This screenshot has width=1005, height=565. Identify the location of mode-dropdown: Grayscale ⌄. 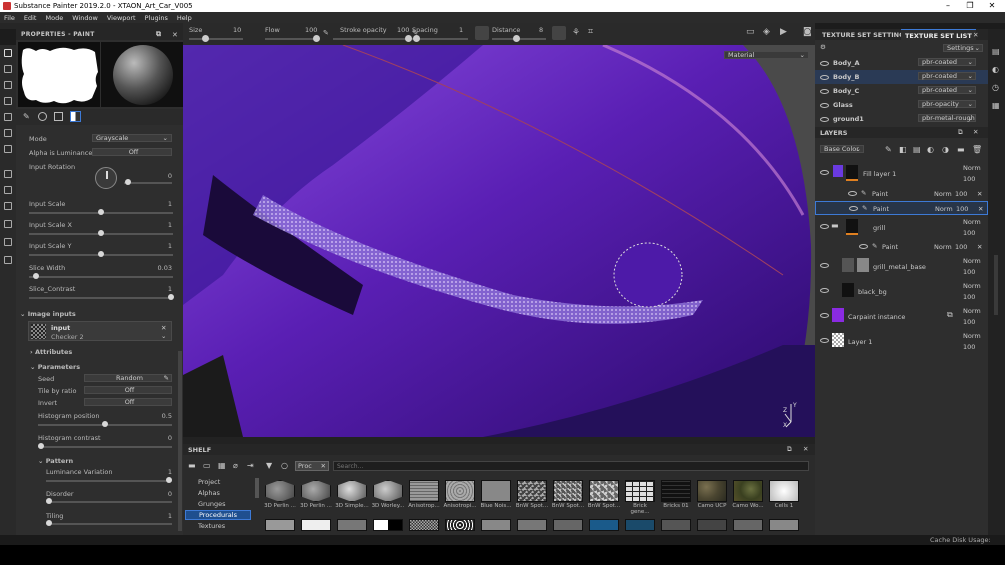
(132, 138).